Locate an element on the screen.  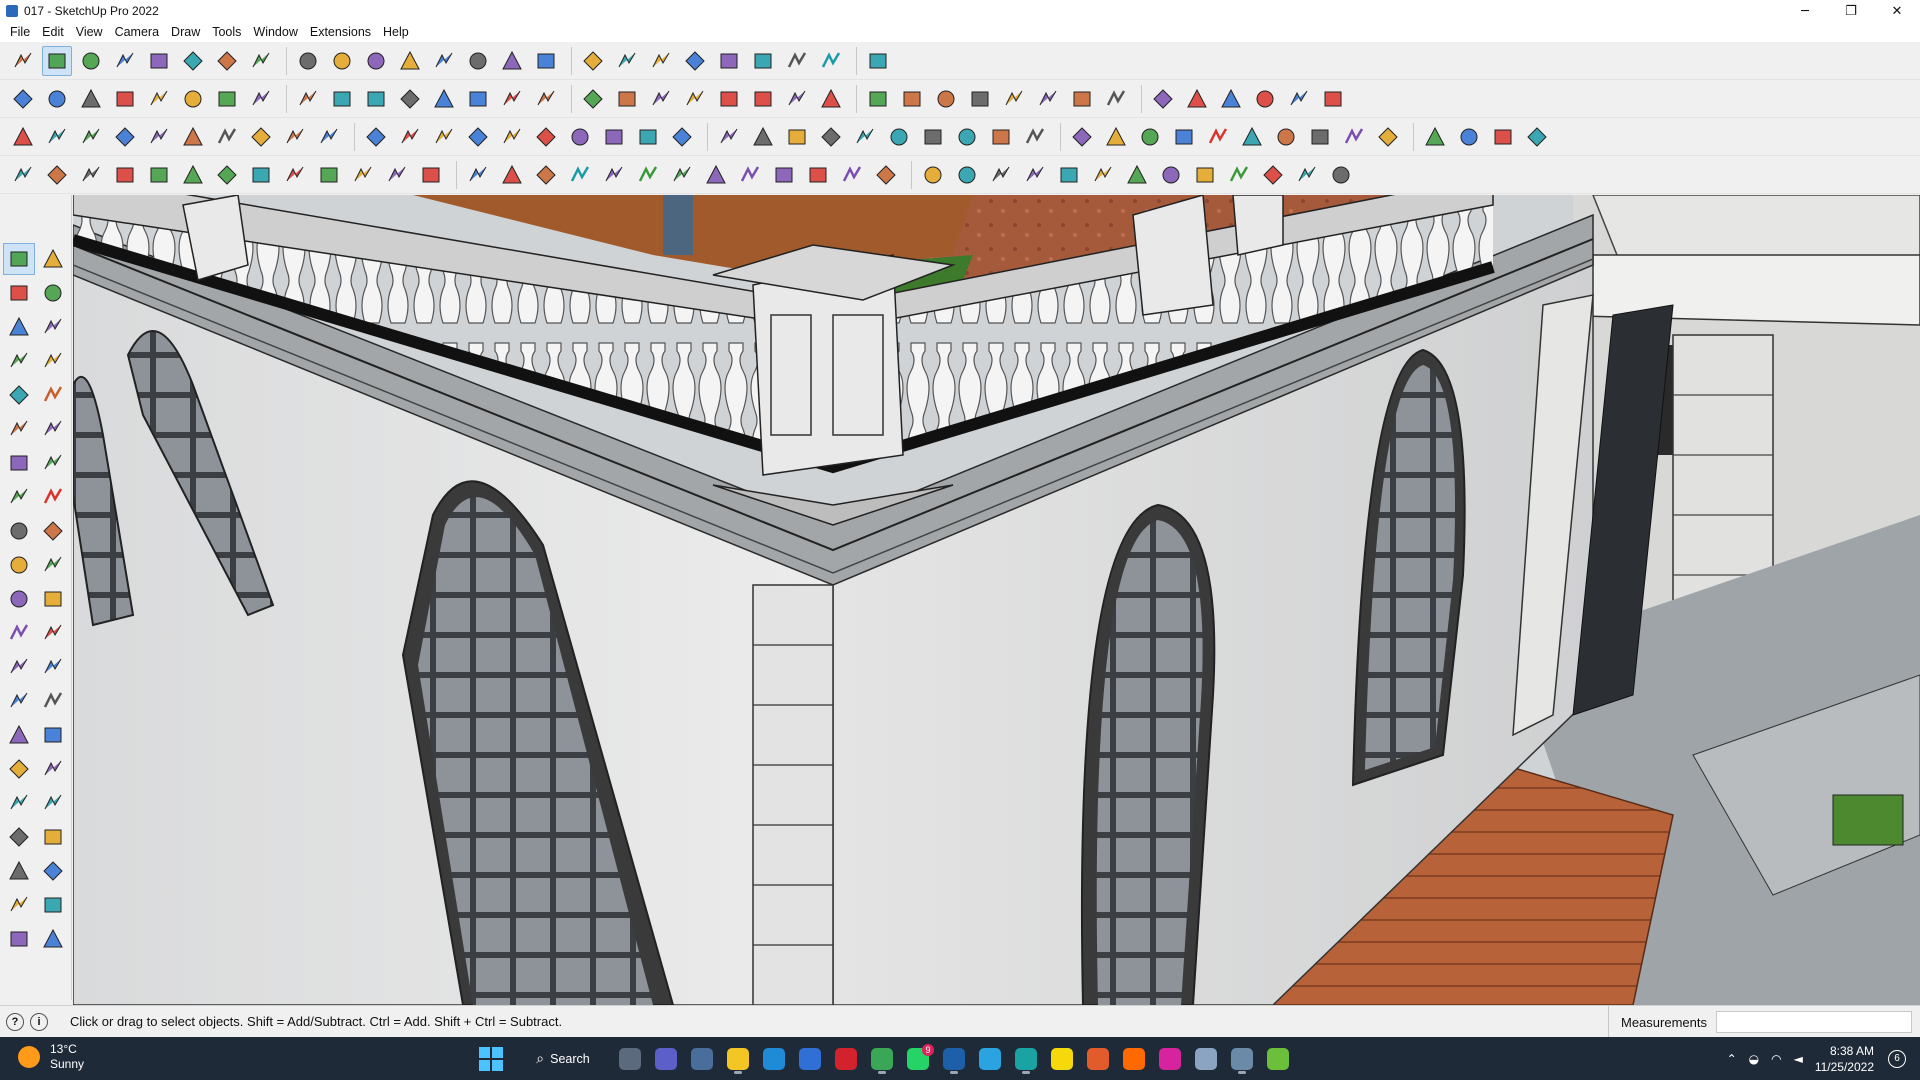
spline-icon is located at coordinates (933, 137).